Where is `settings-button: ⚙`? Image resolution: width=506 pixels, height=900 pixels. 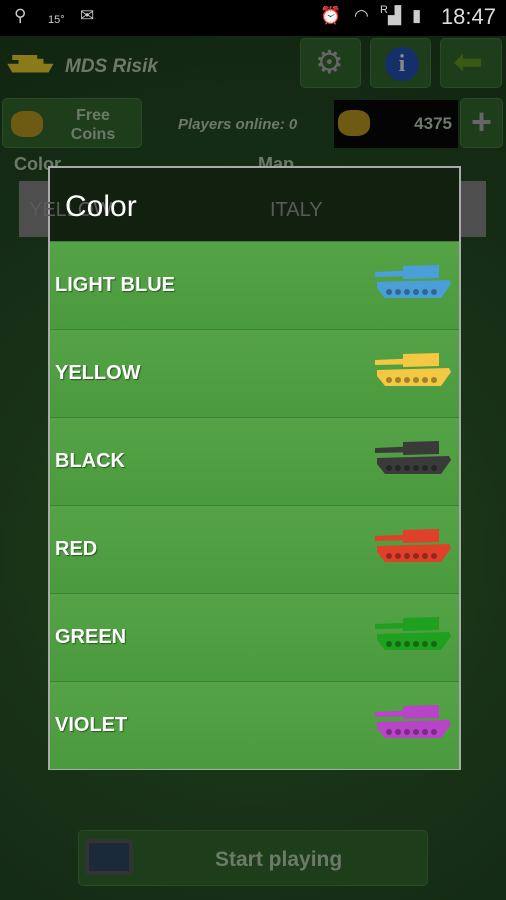 settings-button: ⚙ is located at coordinates (330, 63).